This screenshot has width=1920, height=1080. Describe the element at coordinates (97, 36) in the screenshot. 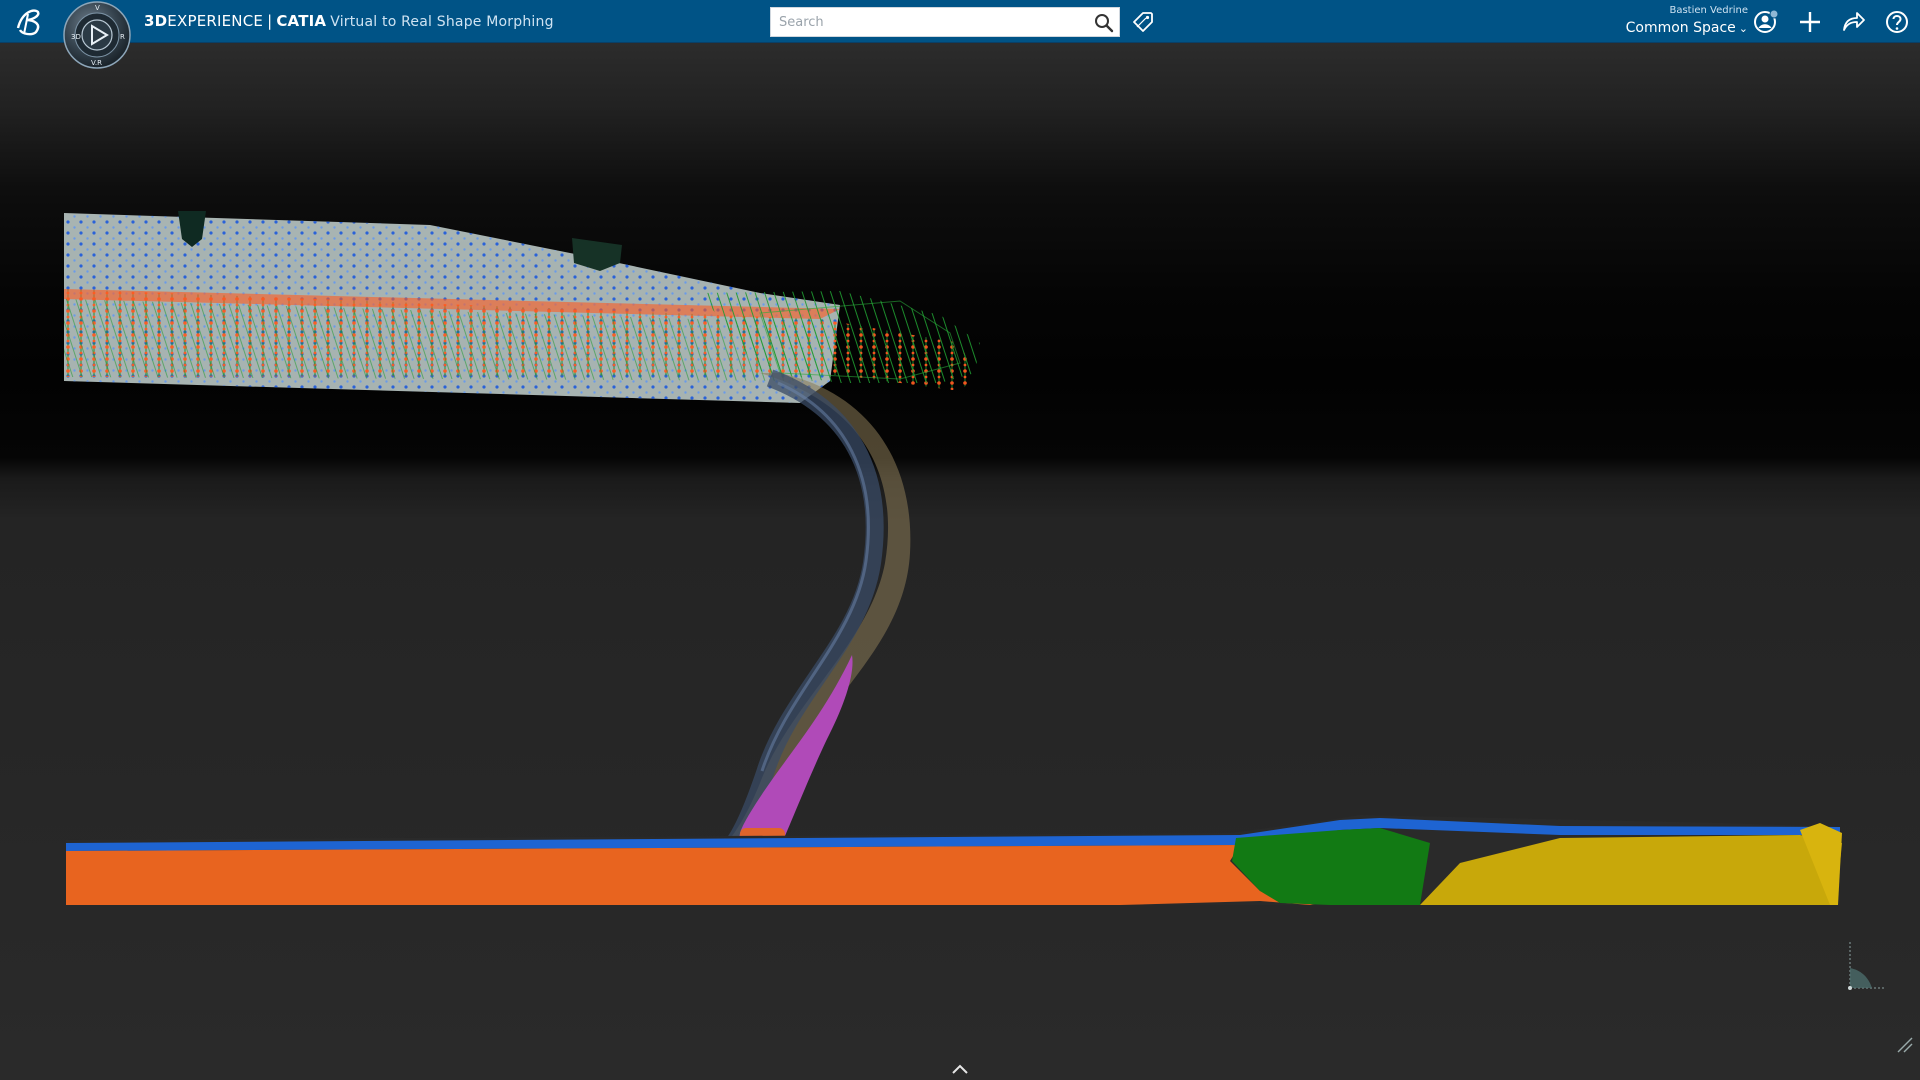

I see `compass-icon: 3D V R V.R` at that location.